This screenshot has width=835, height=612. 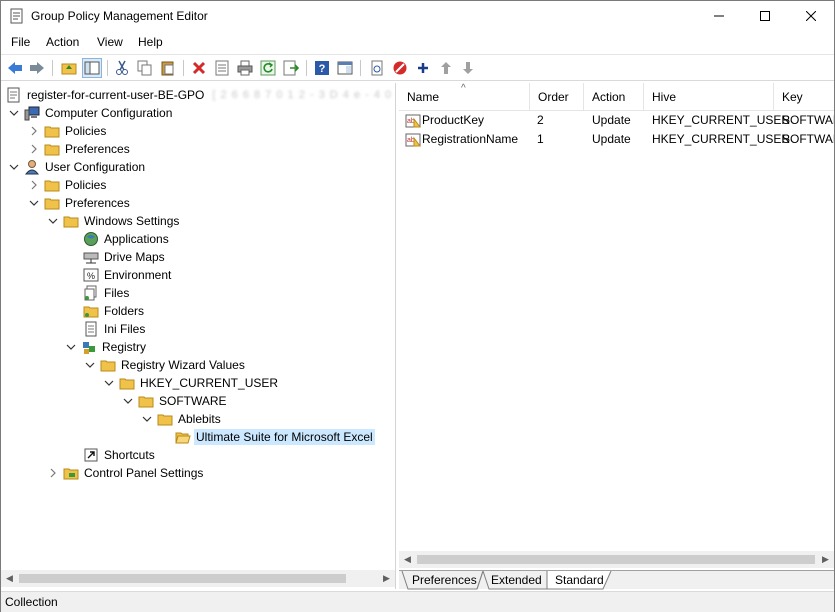 I want to click on tree-item-drive-maps: Drive Maps, so click(x=125, y=257).